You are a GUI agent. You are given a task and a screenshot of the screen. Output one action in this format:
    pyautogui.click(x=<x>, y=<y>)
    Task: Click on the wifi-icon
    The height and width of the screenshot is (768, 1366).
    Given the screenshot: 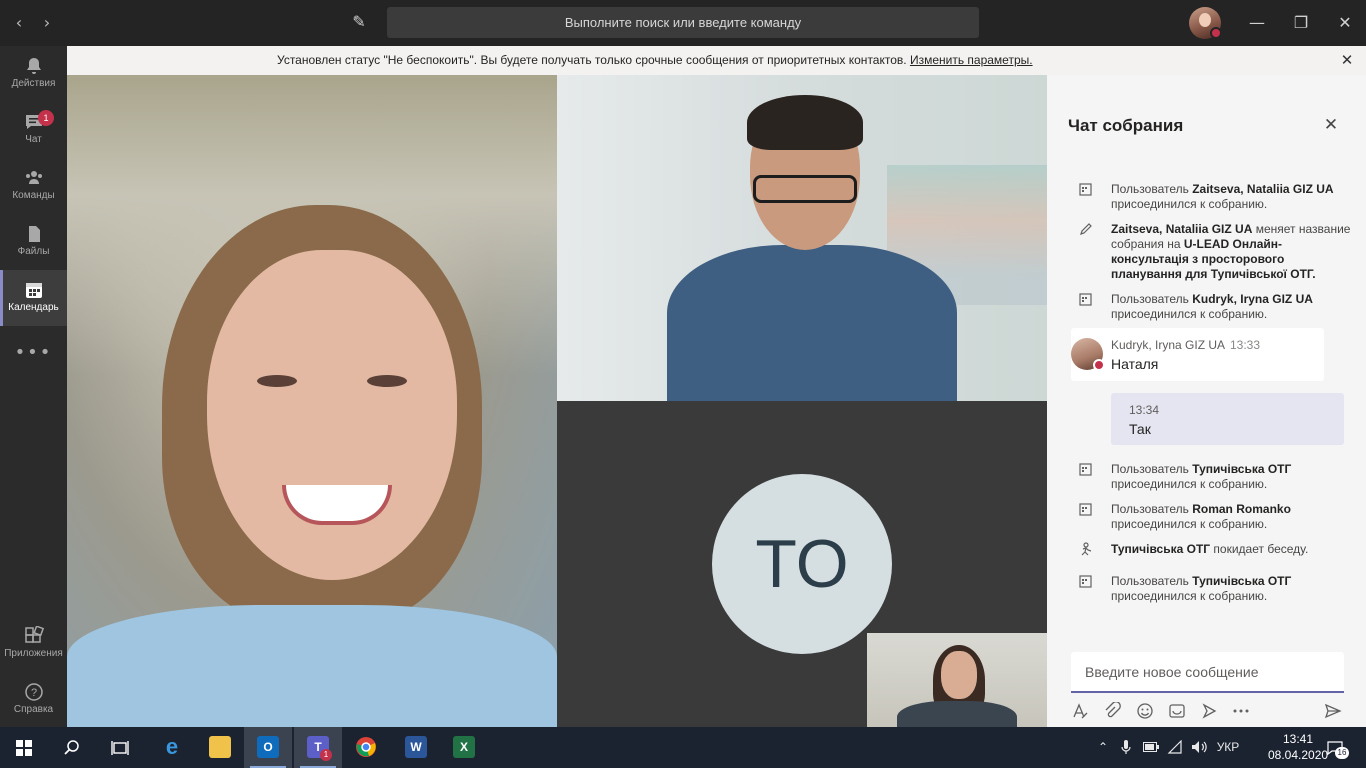 What is the action you would take?
    pyautogui.click(x=1175, y=747)
    